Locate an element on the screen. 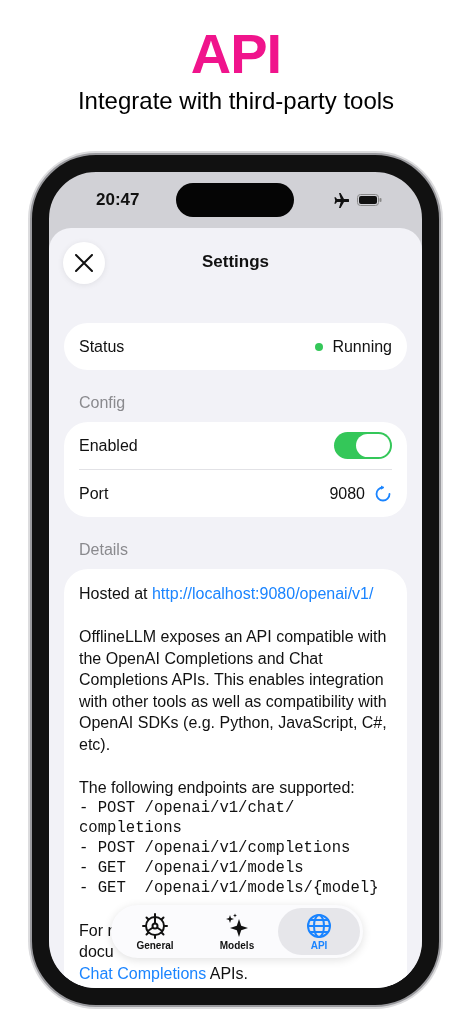 The width and height of the screenshot is (472, 1024). airplane-icon is located at coordinates (340, 200).